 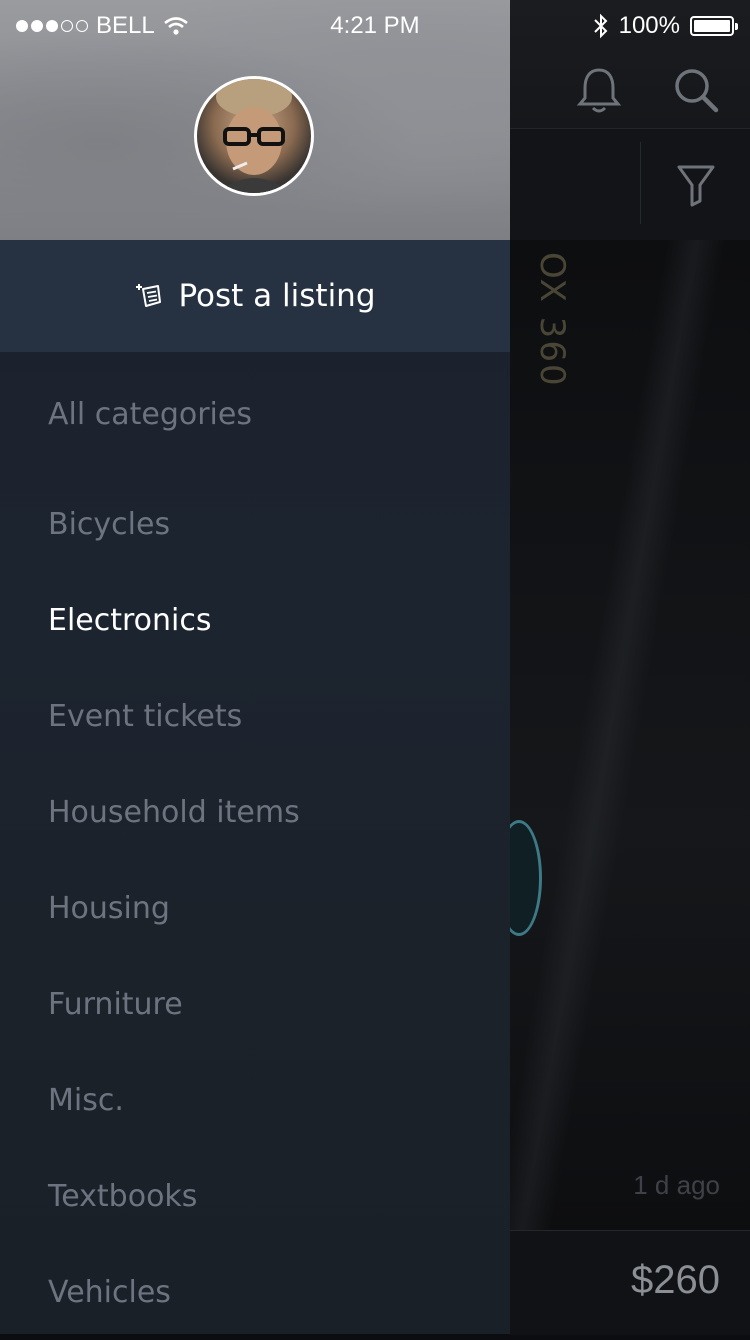 I want to click on category-item: All categories, so click(x=255, y=414).